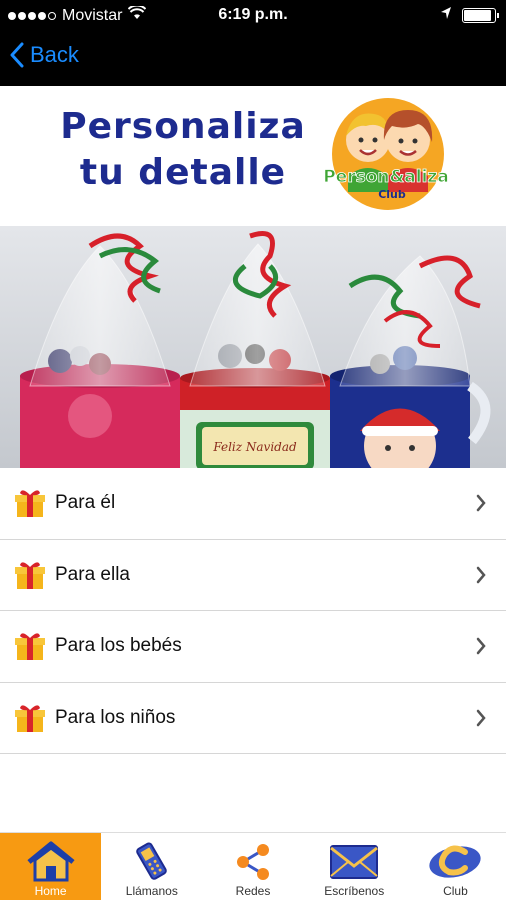  Describe the element at coordinates (85, 503) in the screenshot. I see `list-item-label: Para él` at that location.